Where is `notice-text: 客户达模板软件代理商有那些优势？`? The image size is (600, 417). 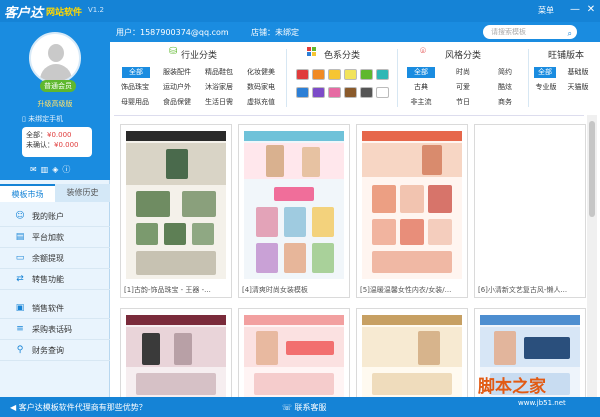
notice-text: 客户达模板软件代理商有那些优势？ is located at coordinates (82, 407).